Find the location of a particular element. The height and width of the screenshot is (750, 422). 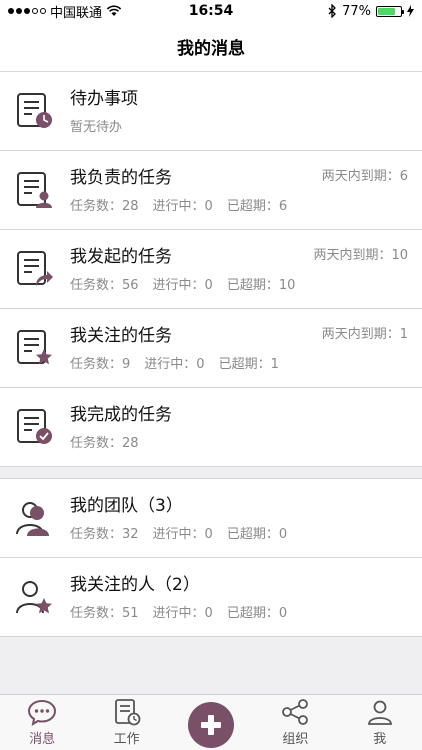

carrier-label: 中国联通 is located at coordinates (76, 13).